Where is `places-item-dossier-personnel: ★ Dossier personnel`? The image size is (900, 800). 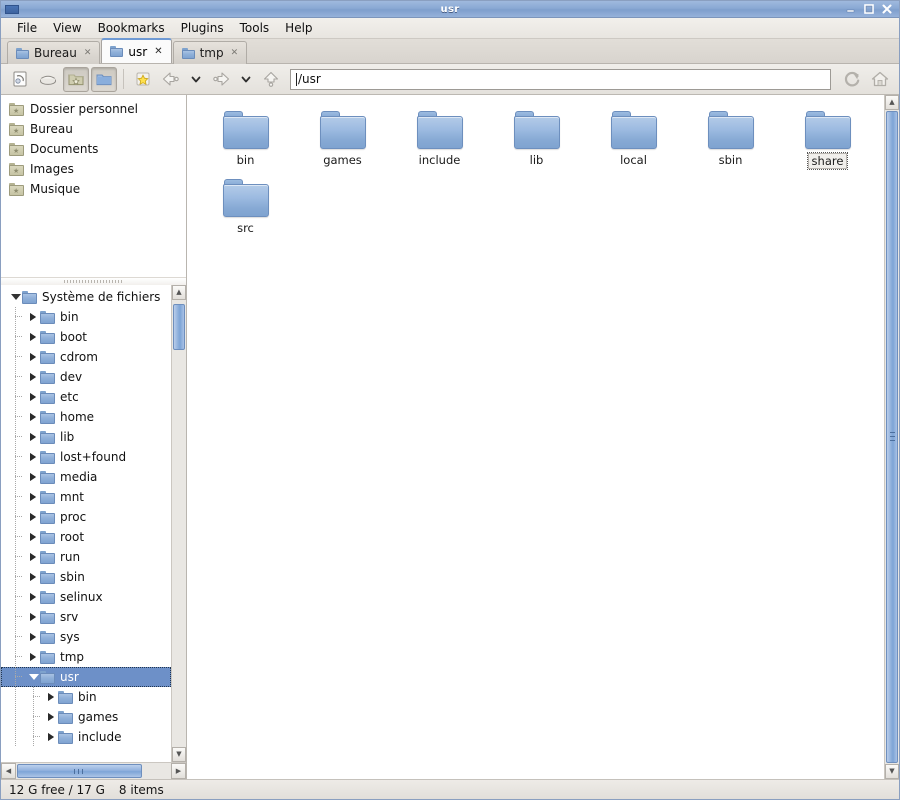 places-item-dossier-personnel: ★ Dossier personnel is located at coordinates (93, 109).